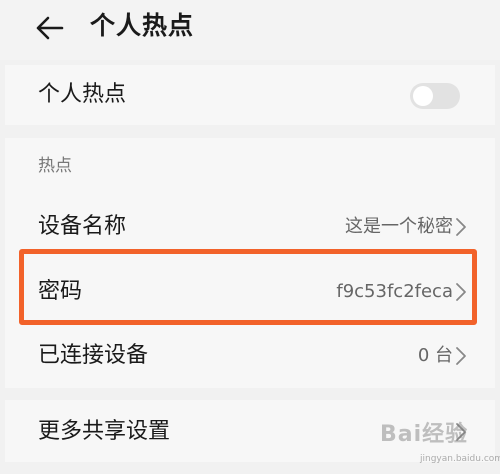 The image size is (500, 474). Describe the element at coordinates (93, 355) in the screenshot. I see `connected-devices-label: 已连接设备` at that location.